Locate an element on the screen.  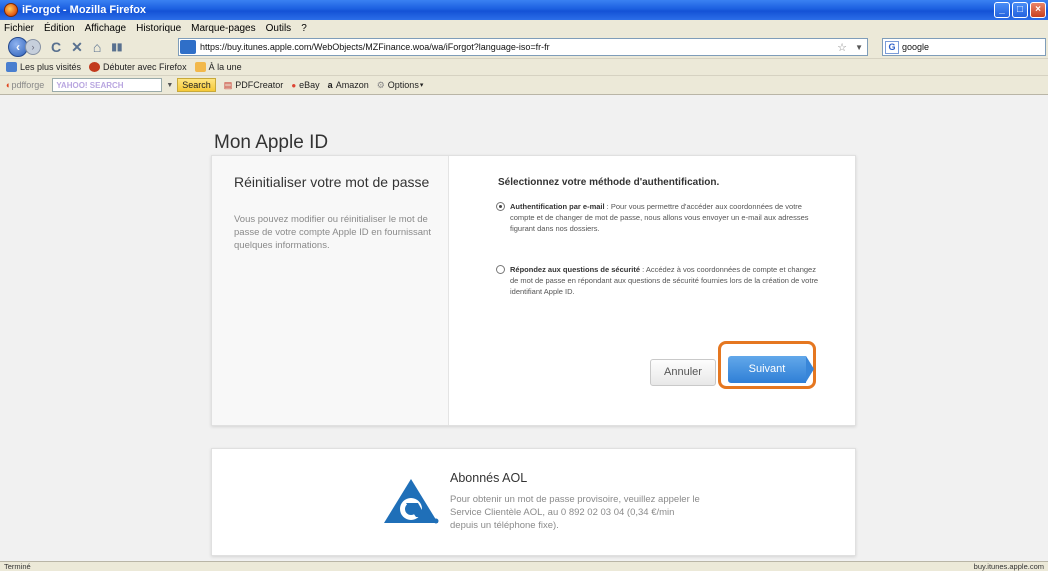
menu-edition: Édition is located at coordinates (59, 28).